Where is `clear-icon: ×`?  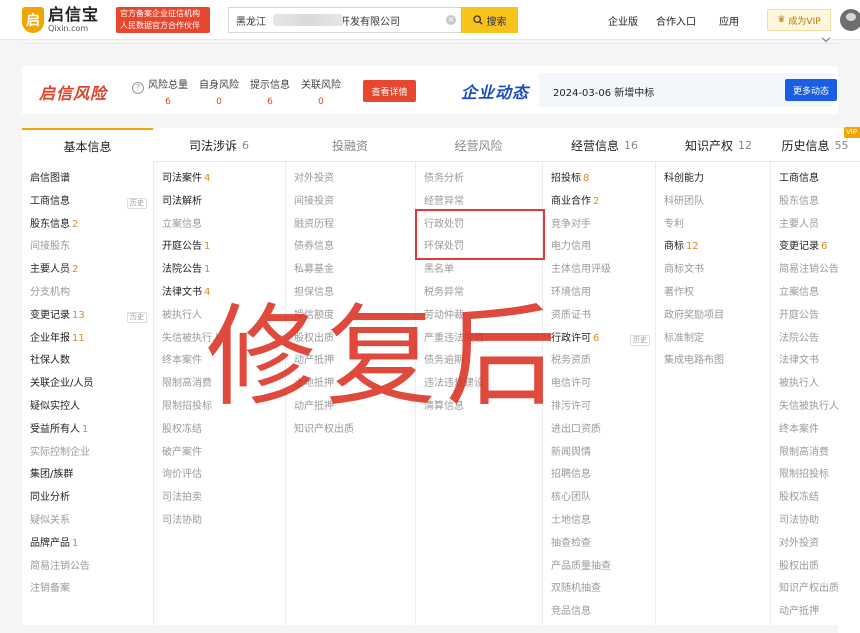
clear-icon: × is located at coordinates (451, 20).